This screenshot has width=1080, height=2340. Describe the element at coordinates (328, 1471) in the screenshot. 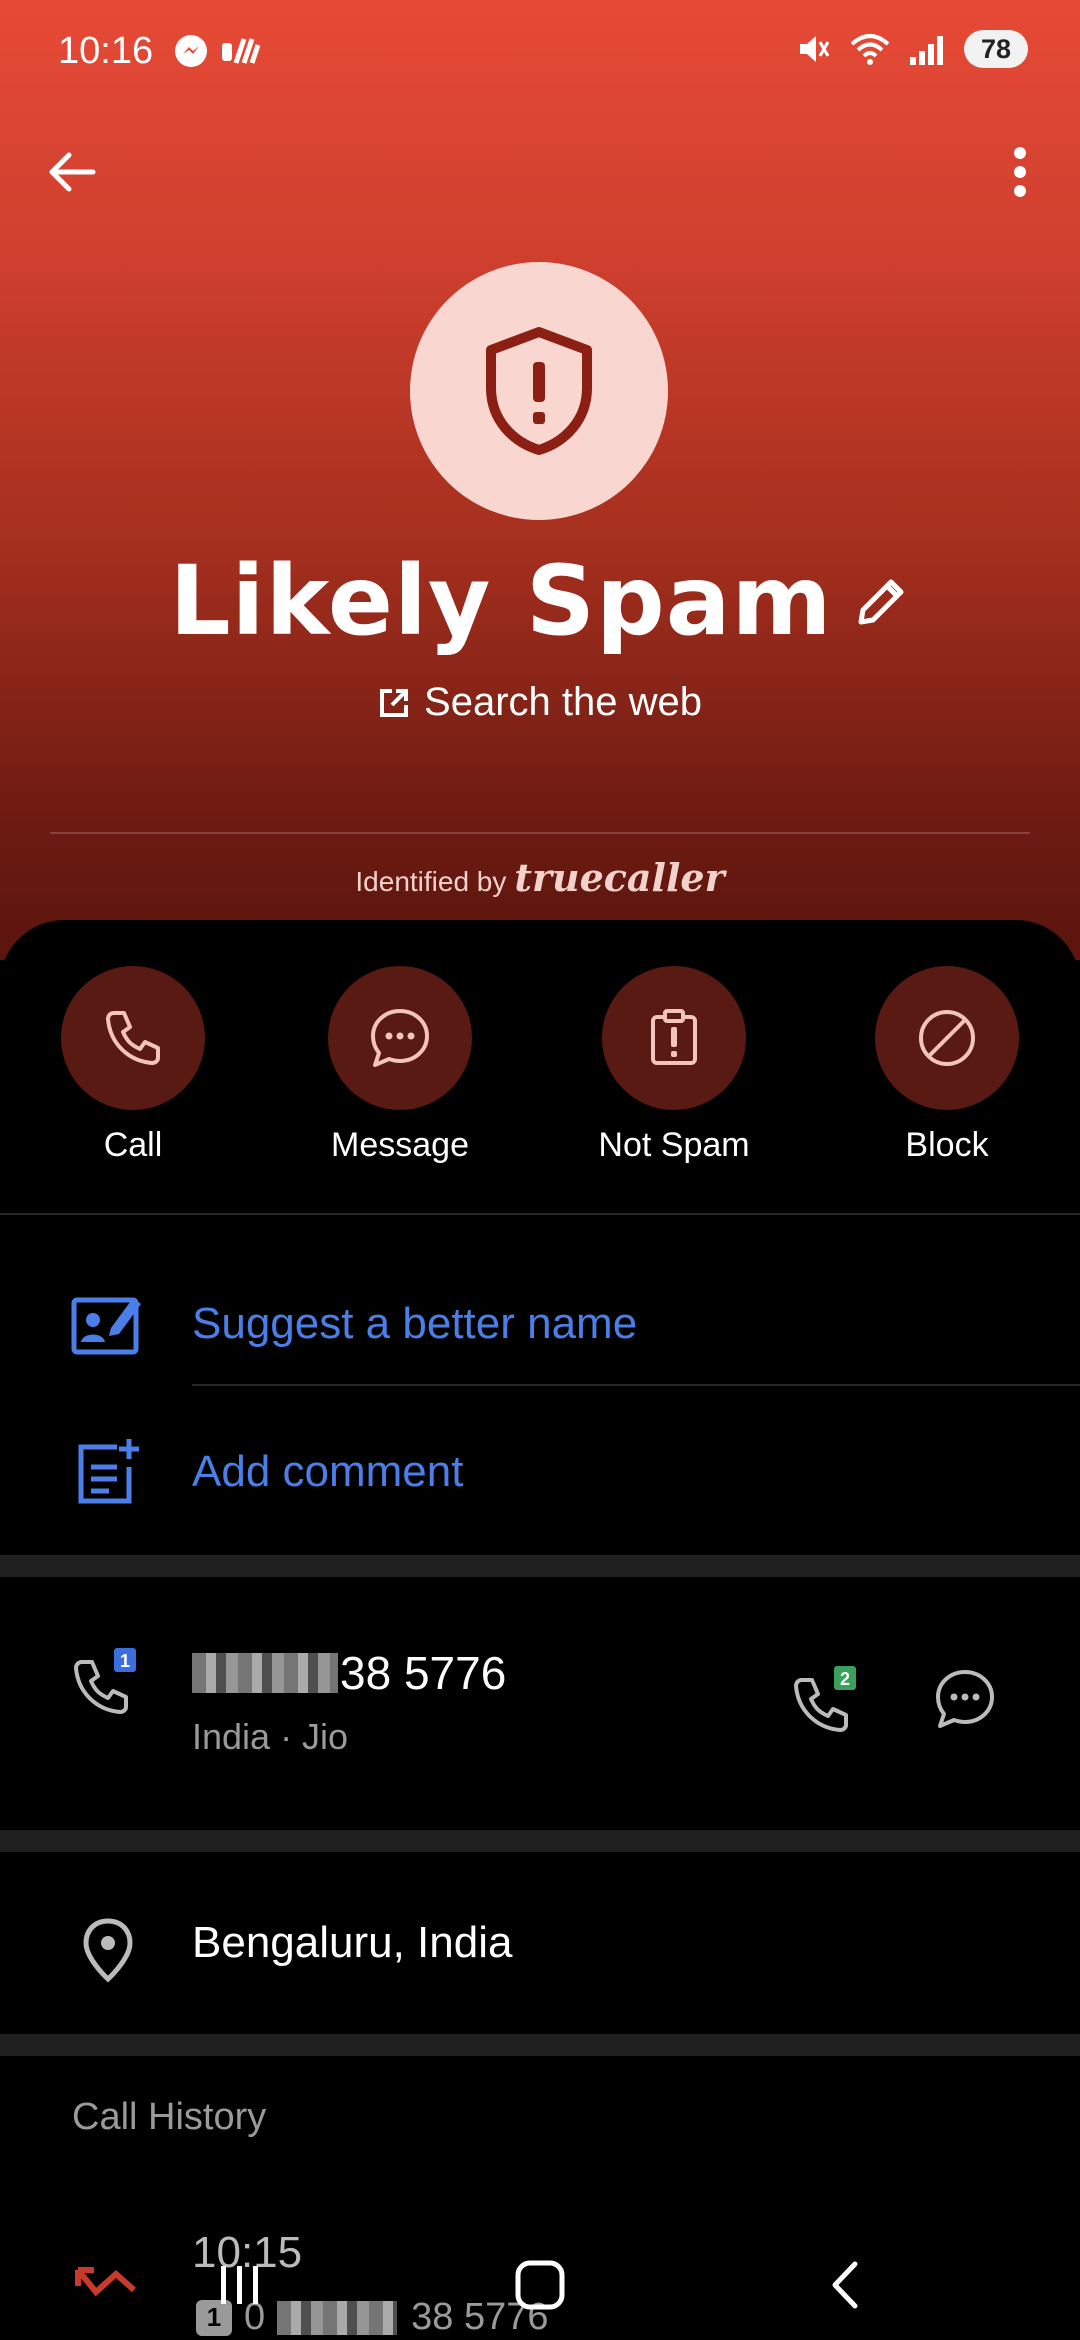

I see `add-comment-link: Add comment` at that location.